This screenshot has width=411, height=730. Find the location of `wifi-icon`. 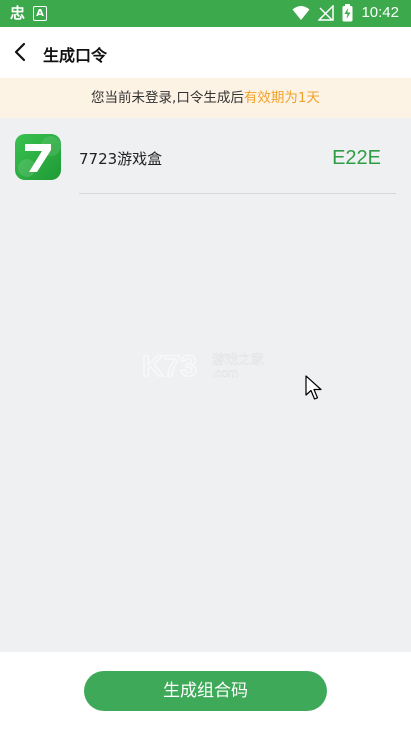

wifi-icon is located at coordinates (301, 13).